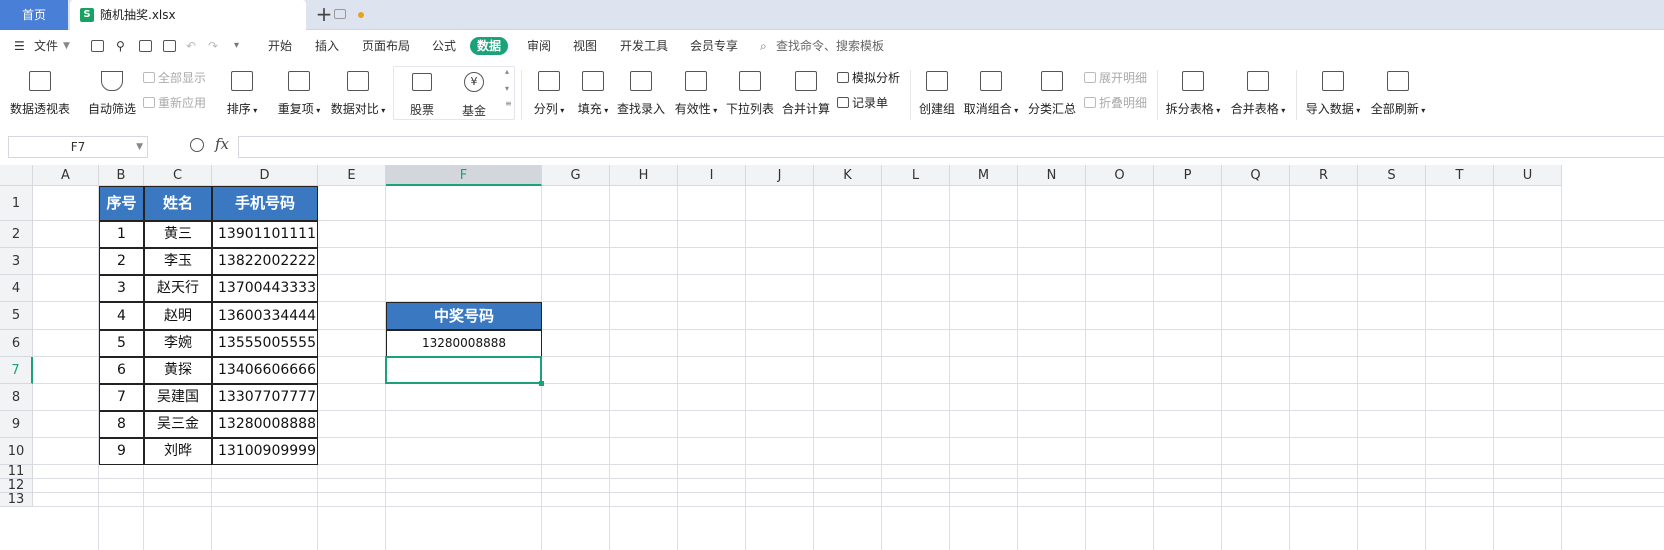  What do you see at coordinates (121, 397) in the screenshot?
I see `table-cell: 7` at bounding box center [121, 397].